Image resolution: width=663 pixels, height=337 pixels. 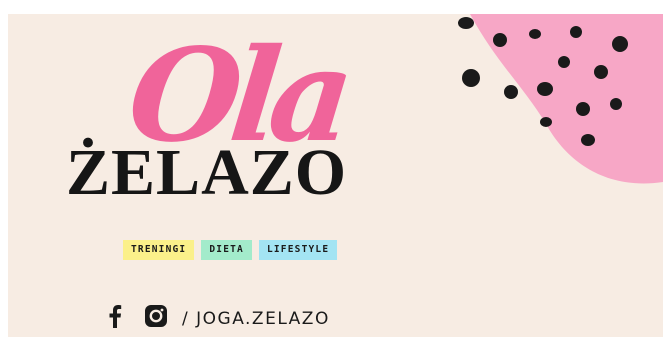 I want to click on tag-trainings: TRENINGI, so click(x=159, y=250).